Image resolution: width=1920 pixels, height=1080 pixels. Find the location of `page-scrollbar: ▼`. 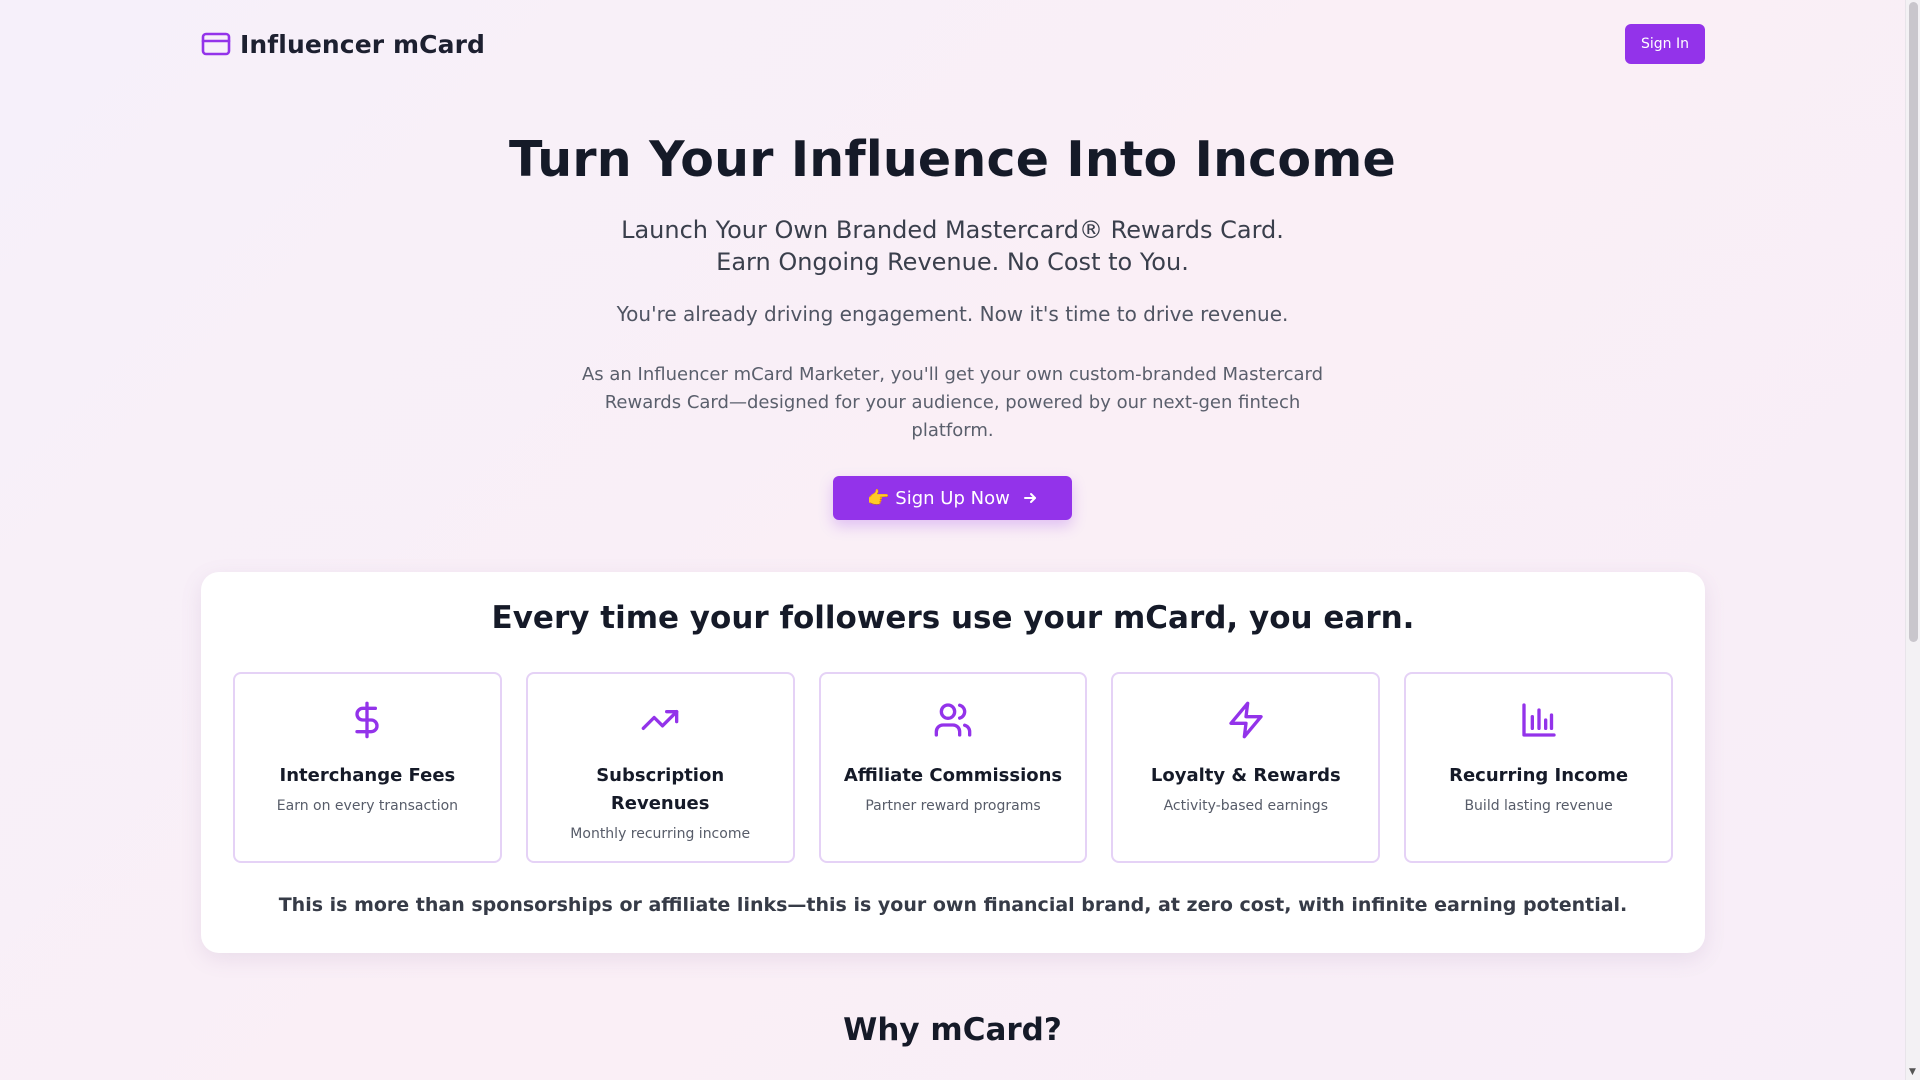

page-scrollbar: ▼ is located at coordinates (1912, 540).